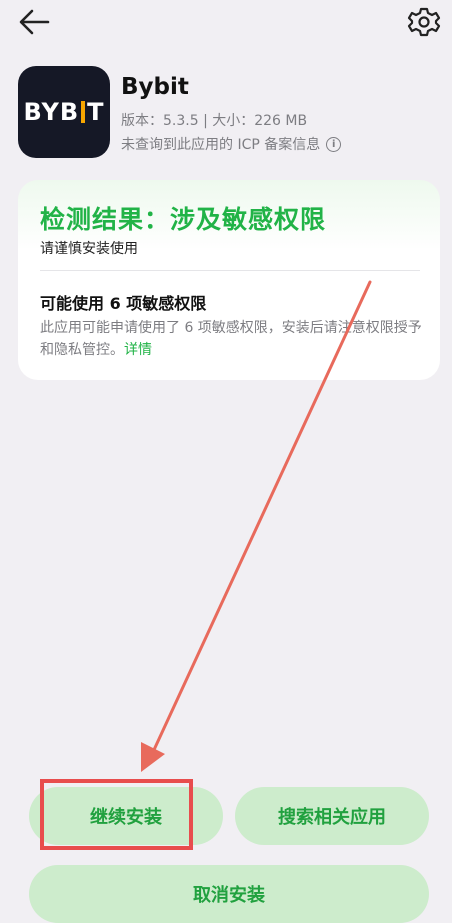  I want to click on settings-button, so click(424, 22).